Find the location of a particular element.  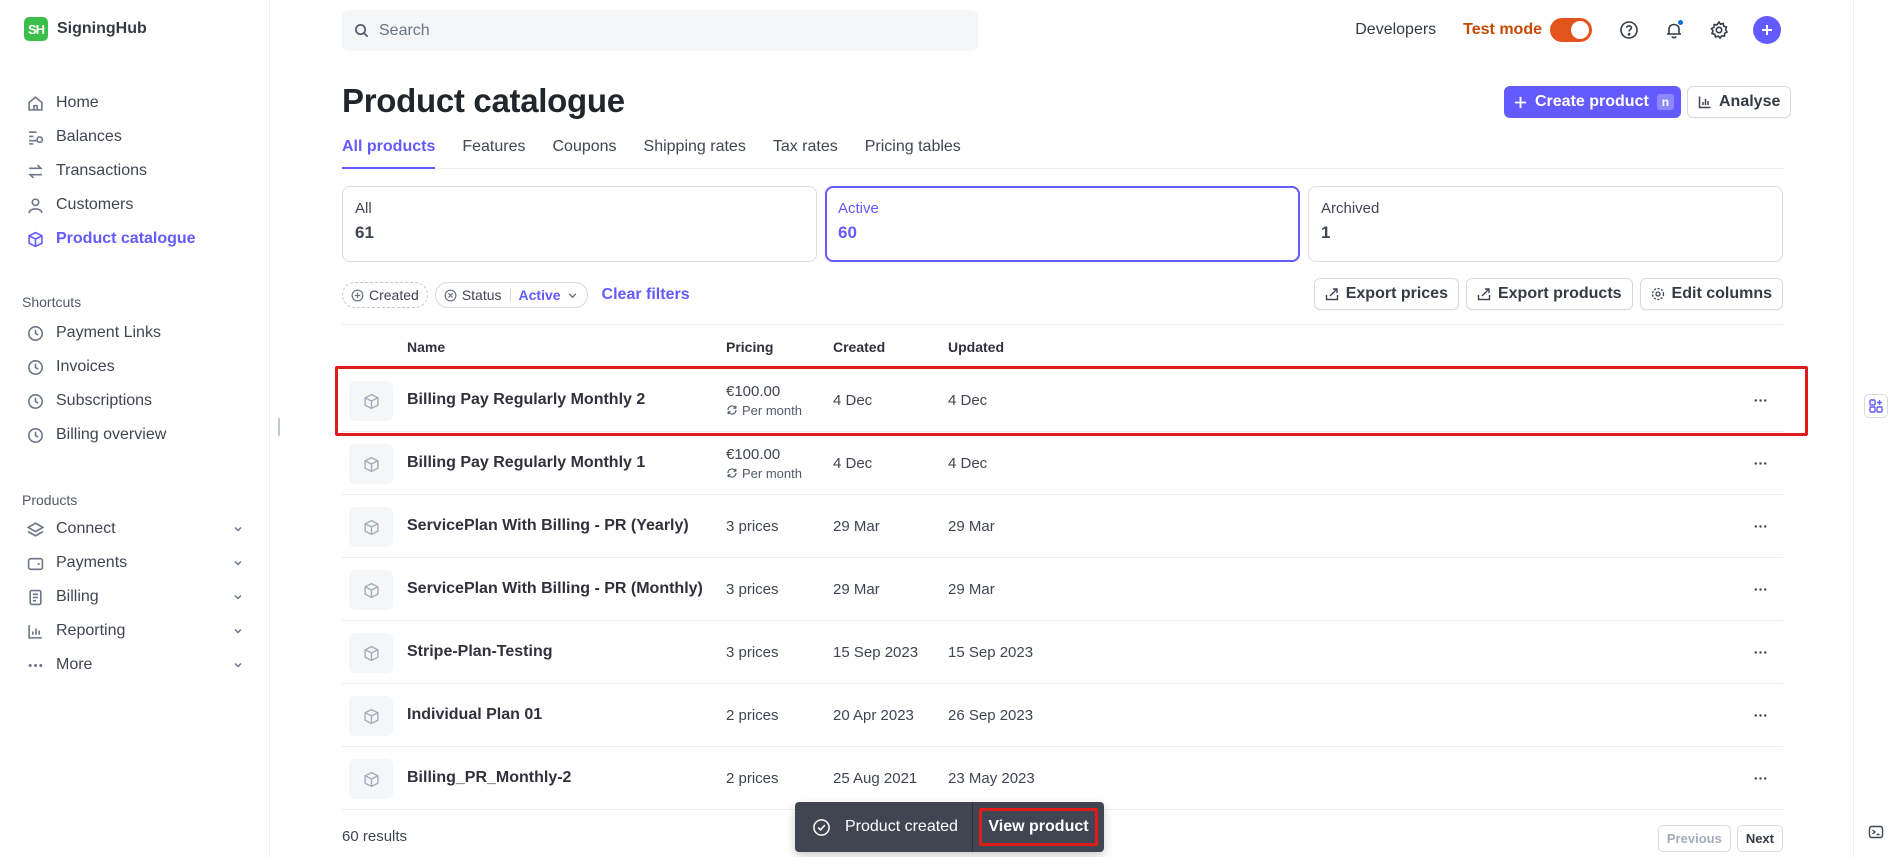

toast-notification: Product created View product is located at coordinates (949, 827).